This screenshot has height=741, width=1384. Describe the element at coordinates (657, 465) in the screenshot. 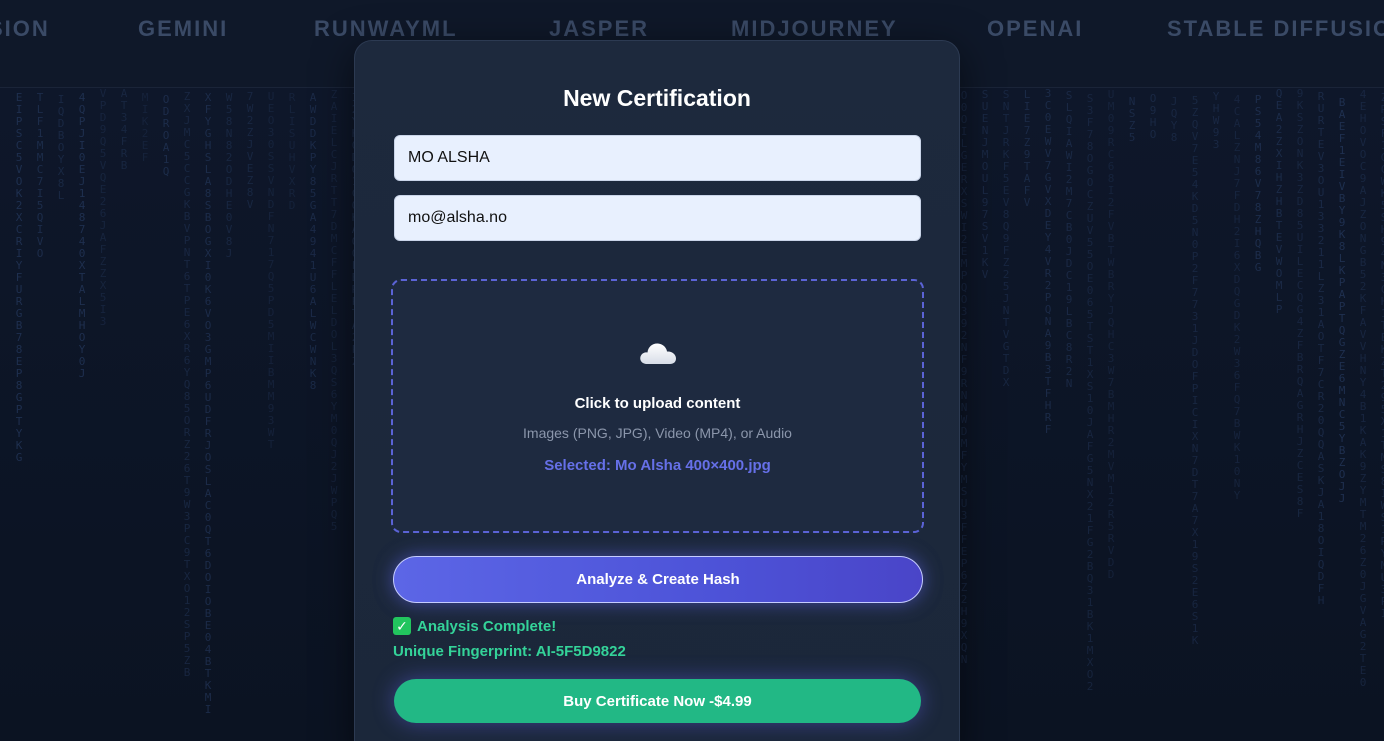

I see `selected-file: Selected: Mo Alsha 400×400.jpg` at that location.